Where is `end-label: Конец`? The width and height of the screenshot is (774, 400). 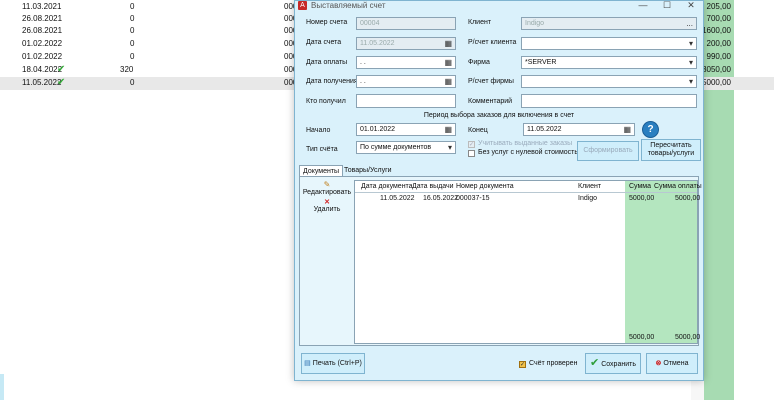
end-label: Конец is located at coordinates (478, 130).